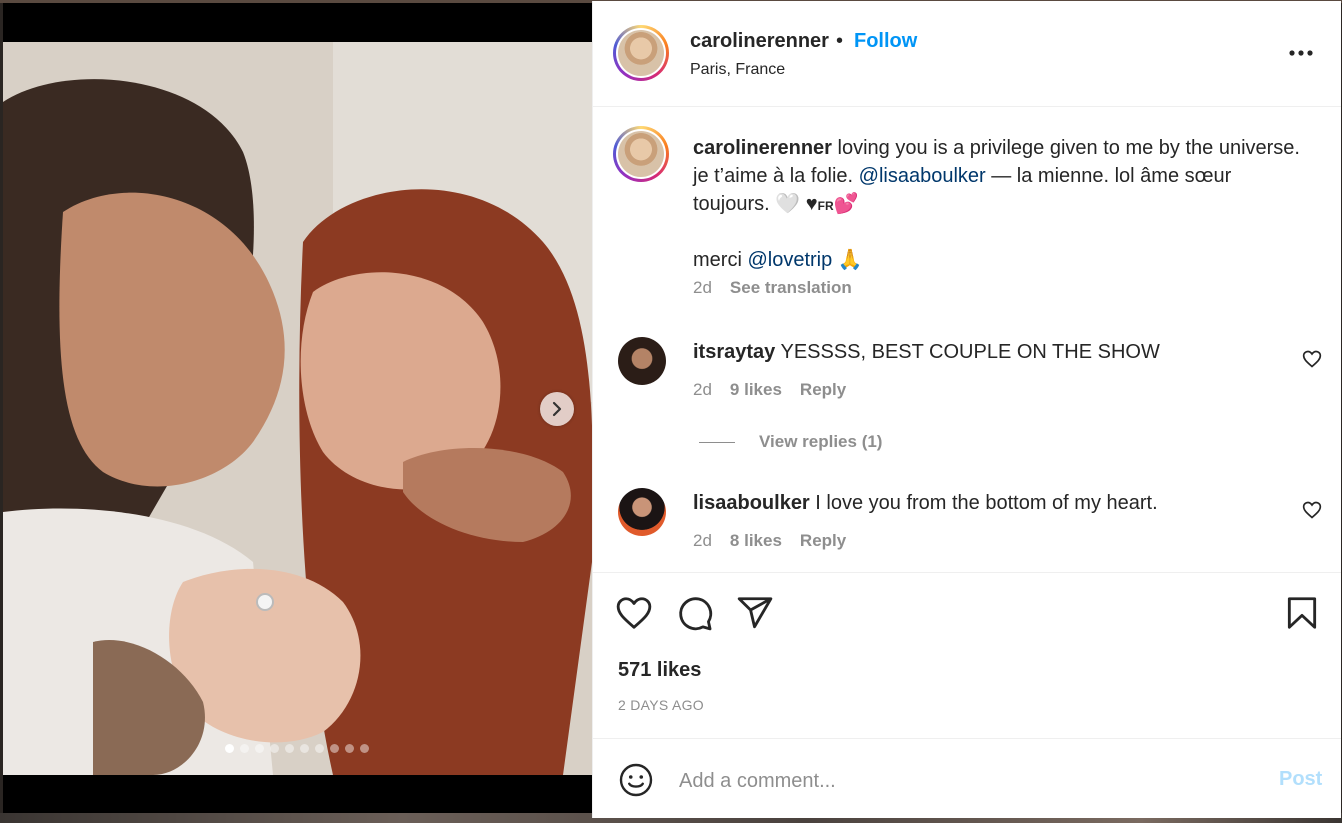  I want to click on carousel-indicator, so click(297, 748).